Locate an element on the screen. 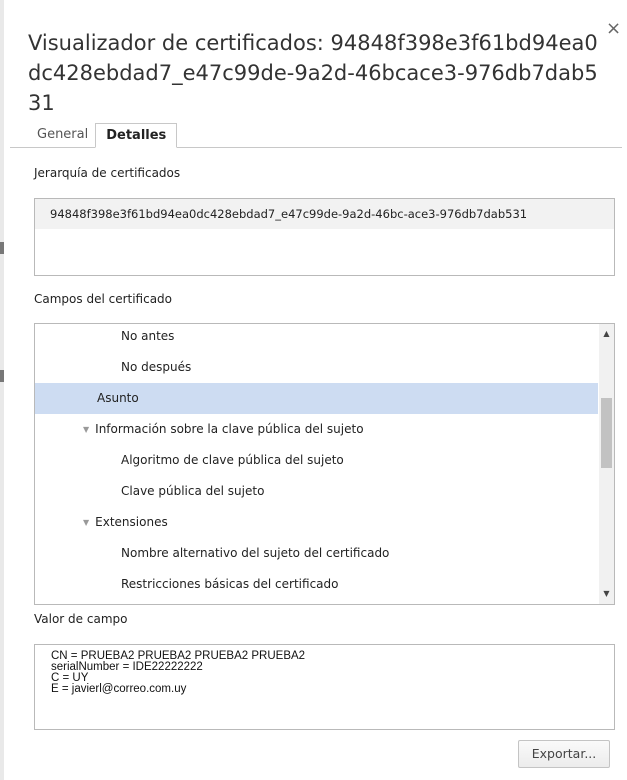 The width and height of the screenshot is (627, 780). field-row: Algoritmo de clave pública del sujeto is located at coordinates (316, 460).